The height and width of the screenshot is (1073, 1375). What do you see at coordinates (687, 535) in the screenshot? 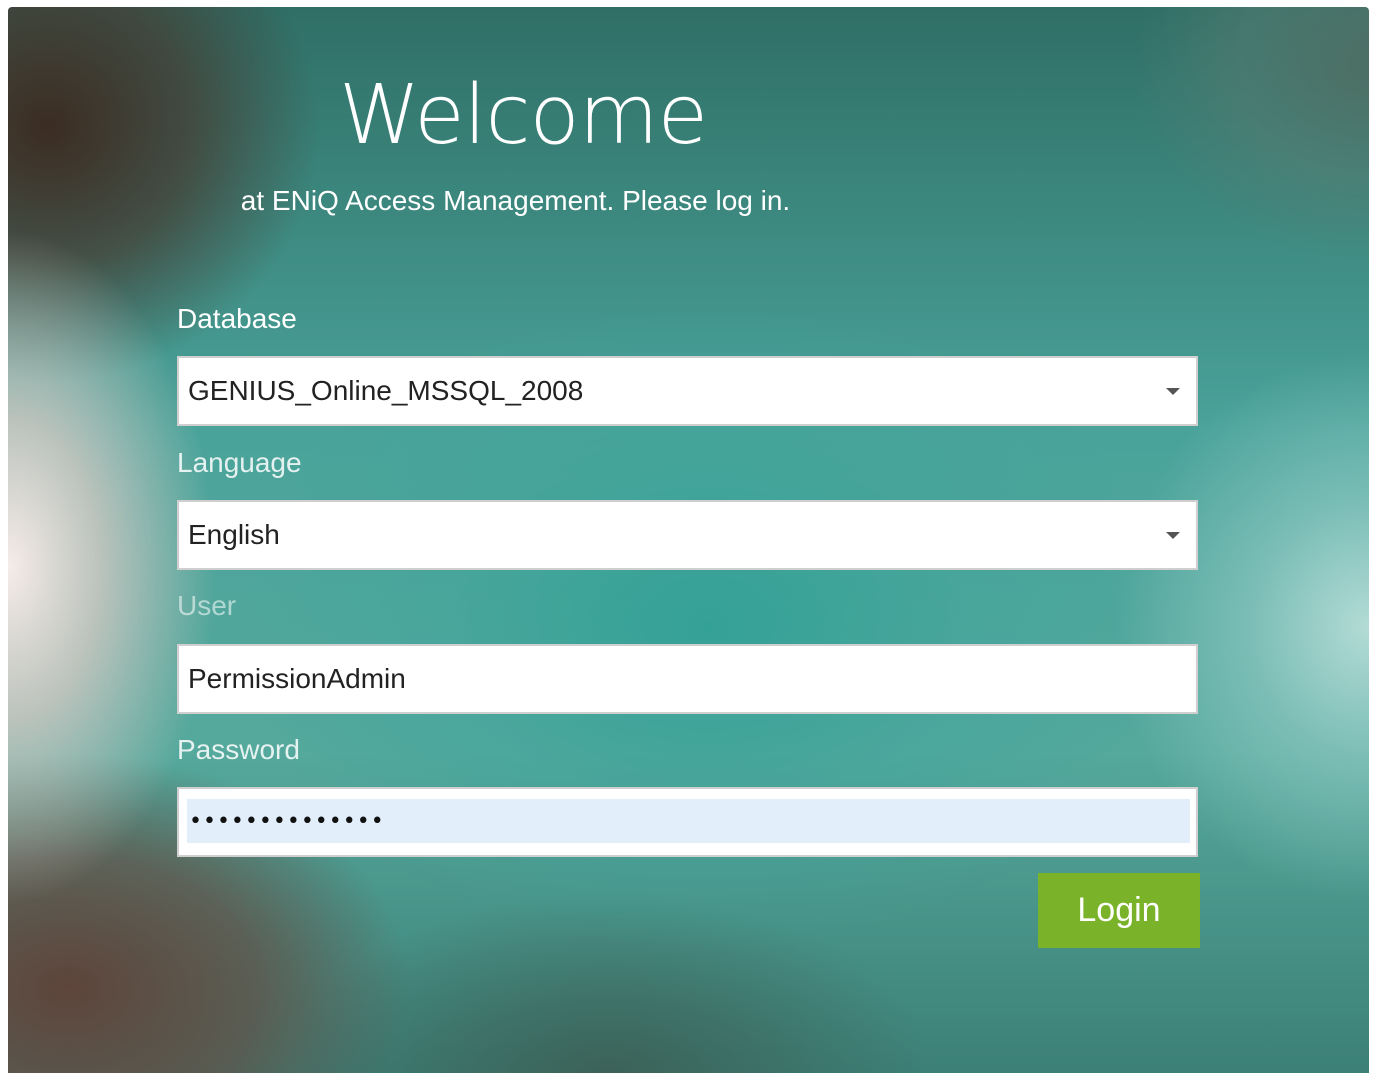
I see `language-select: English` at bounding box center [687, 535].